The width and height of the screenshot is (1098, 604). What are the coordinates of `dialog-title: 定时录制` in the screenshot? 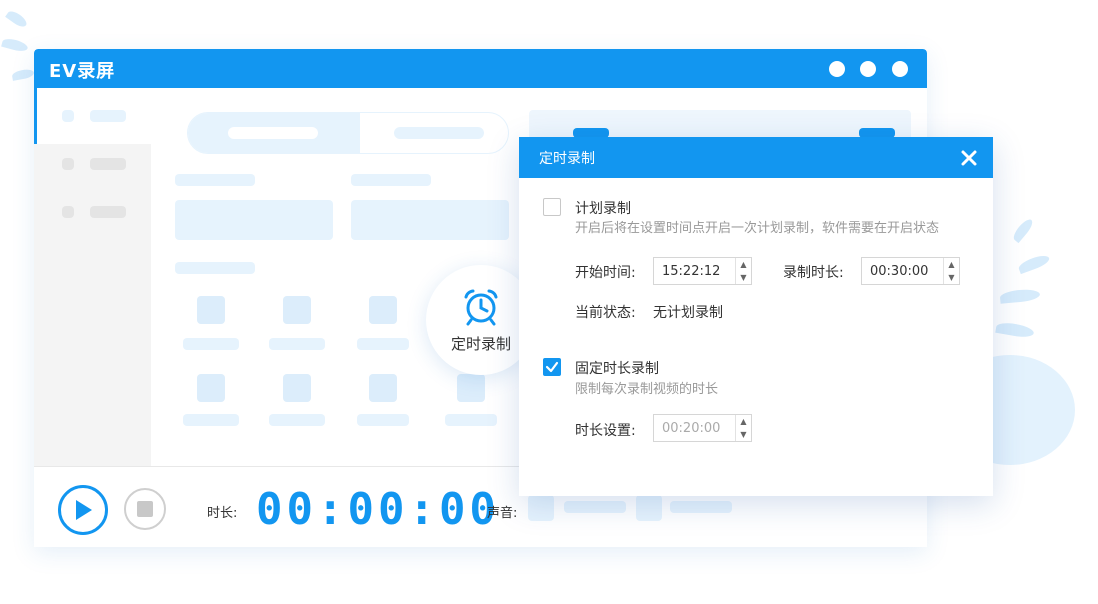 It's located at (567, 159).